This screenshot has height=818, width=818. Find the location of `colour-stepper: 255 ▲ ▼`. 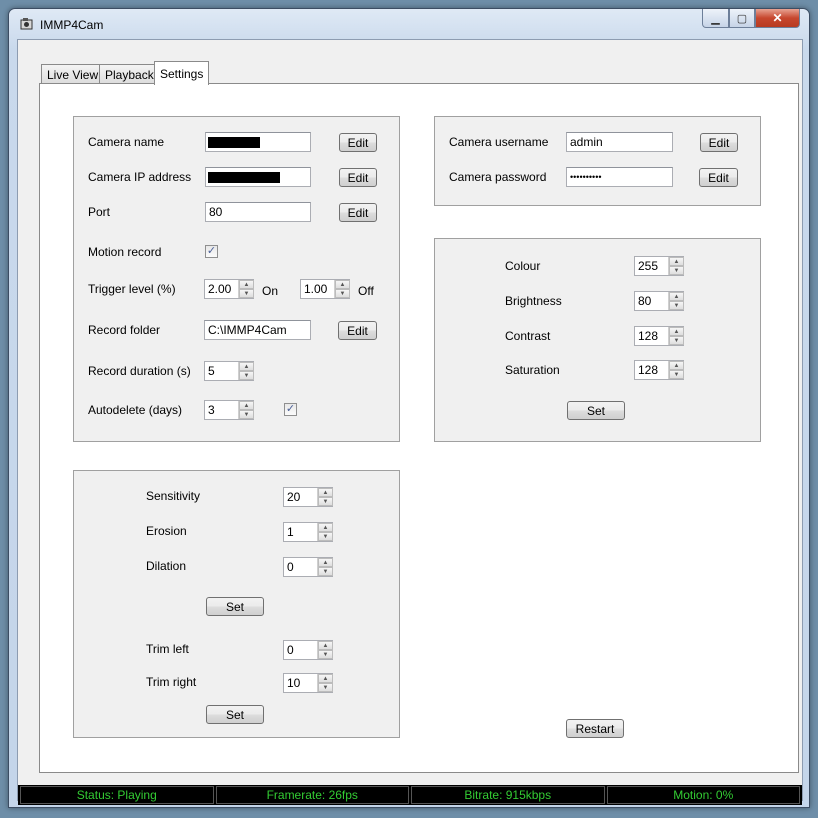

colour-stepper: 255 ▲ ▼ is located at coordinates (659, 266).